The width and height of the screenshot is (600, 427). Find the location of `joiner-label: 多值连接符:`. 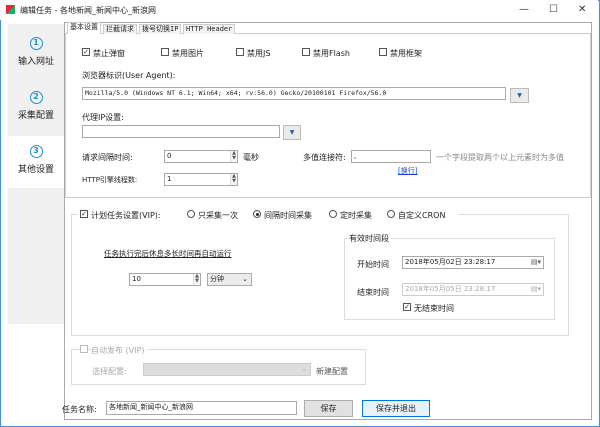

joiner-label: 多值连接符: is located at coordinates (324, 157).